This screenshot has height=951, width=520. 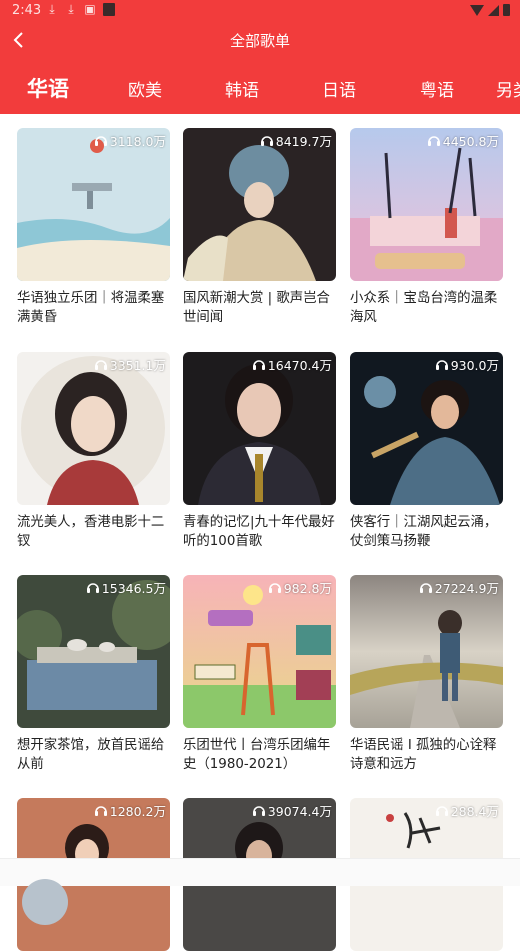 I want to click on play-count: 1280.2万, so click(x=130, y=810).